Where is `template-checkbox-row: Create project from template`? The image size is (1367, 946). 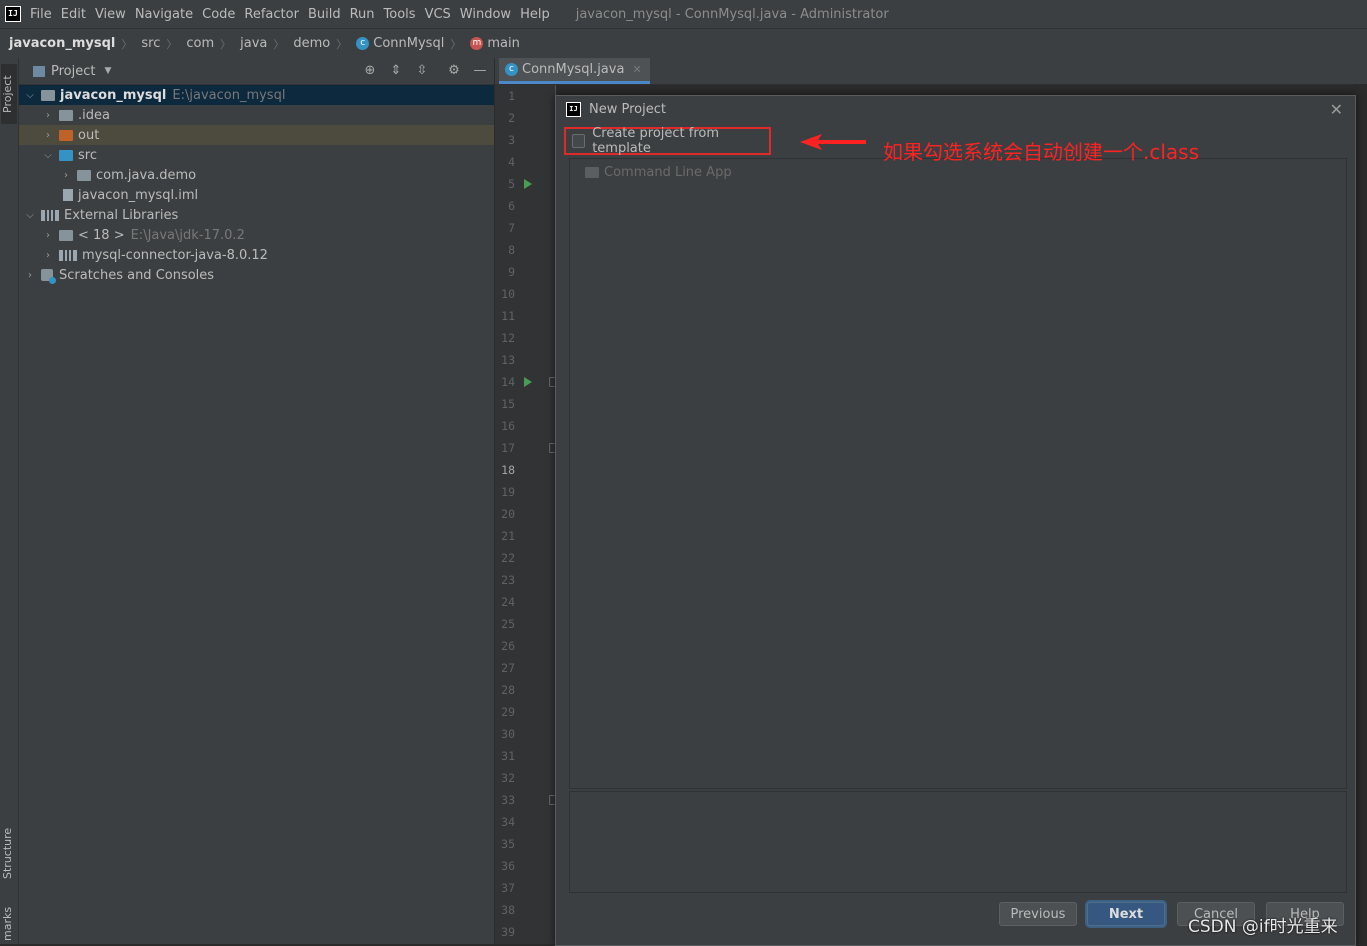
template-checkbox-row: Create project from template is located at coordinates (667, 141).